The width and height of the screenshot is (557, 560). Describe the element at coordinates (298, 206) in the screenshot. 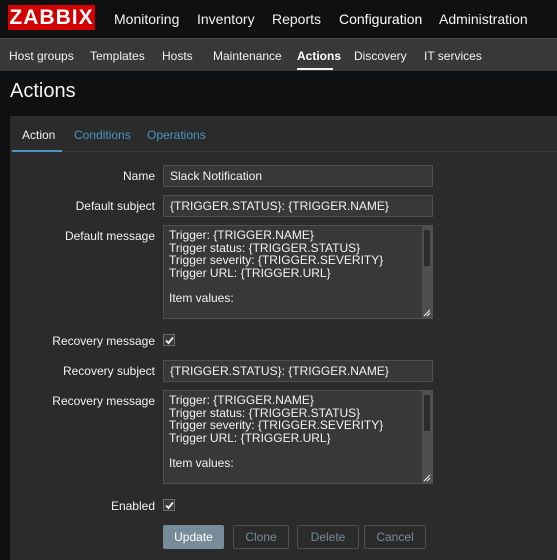

I see `default-subject-input: {TRIGGER.STATUS}: {TRIGGER.NAME}` at that location.